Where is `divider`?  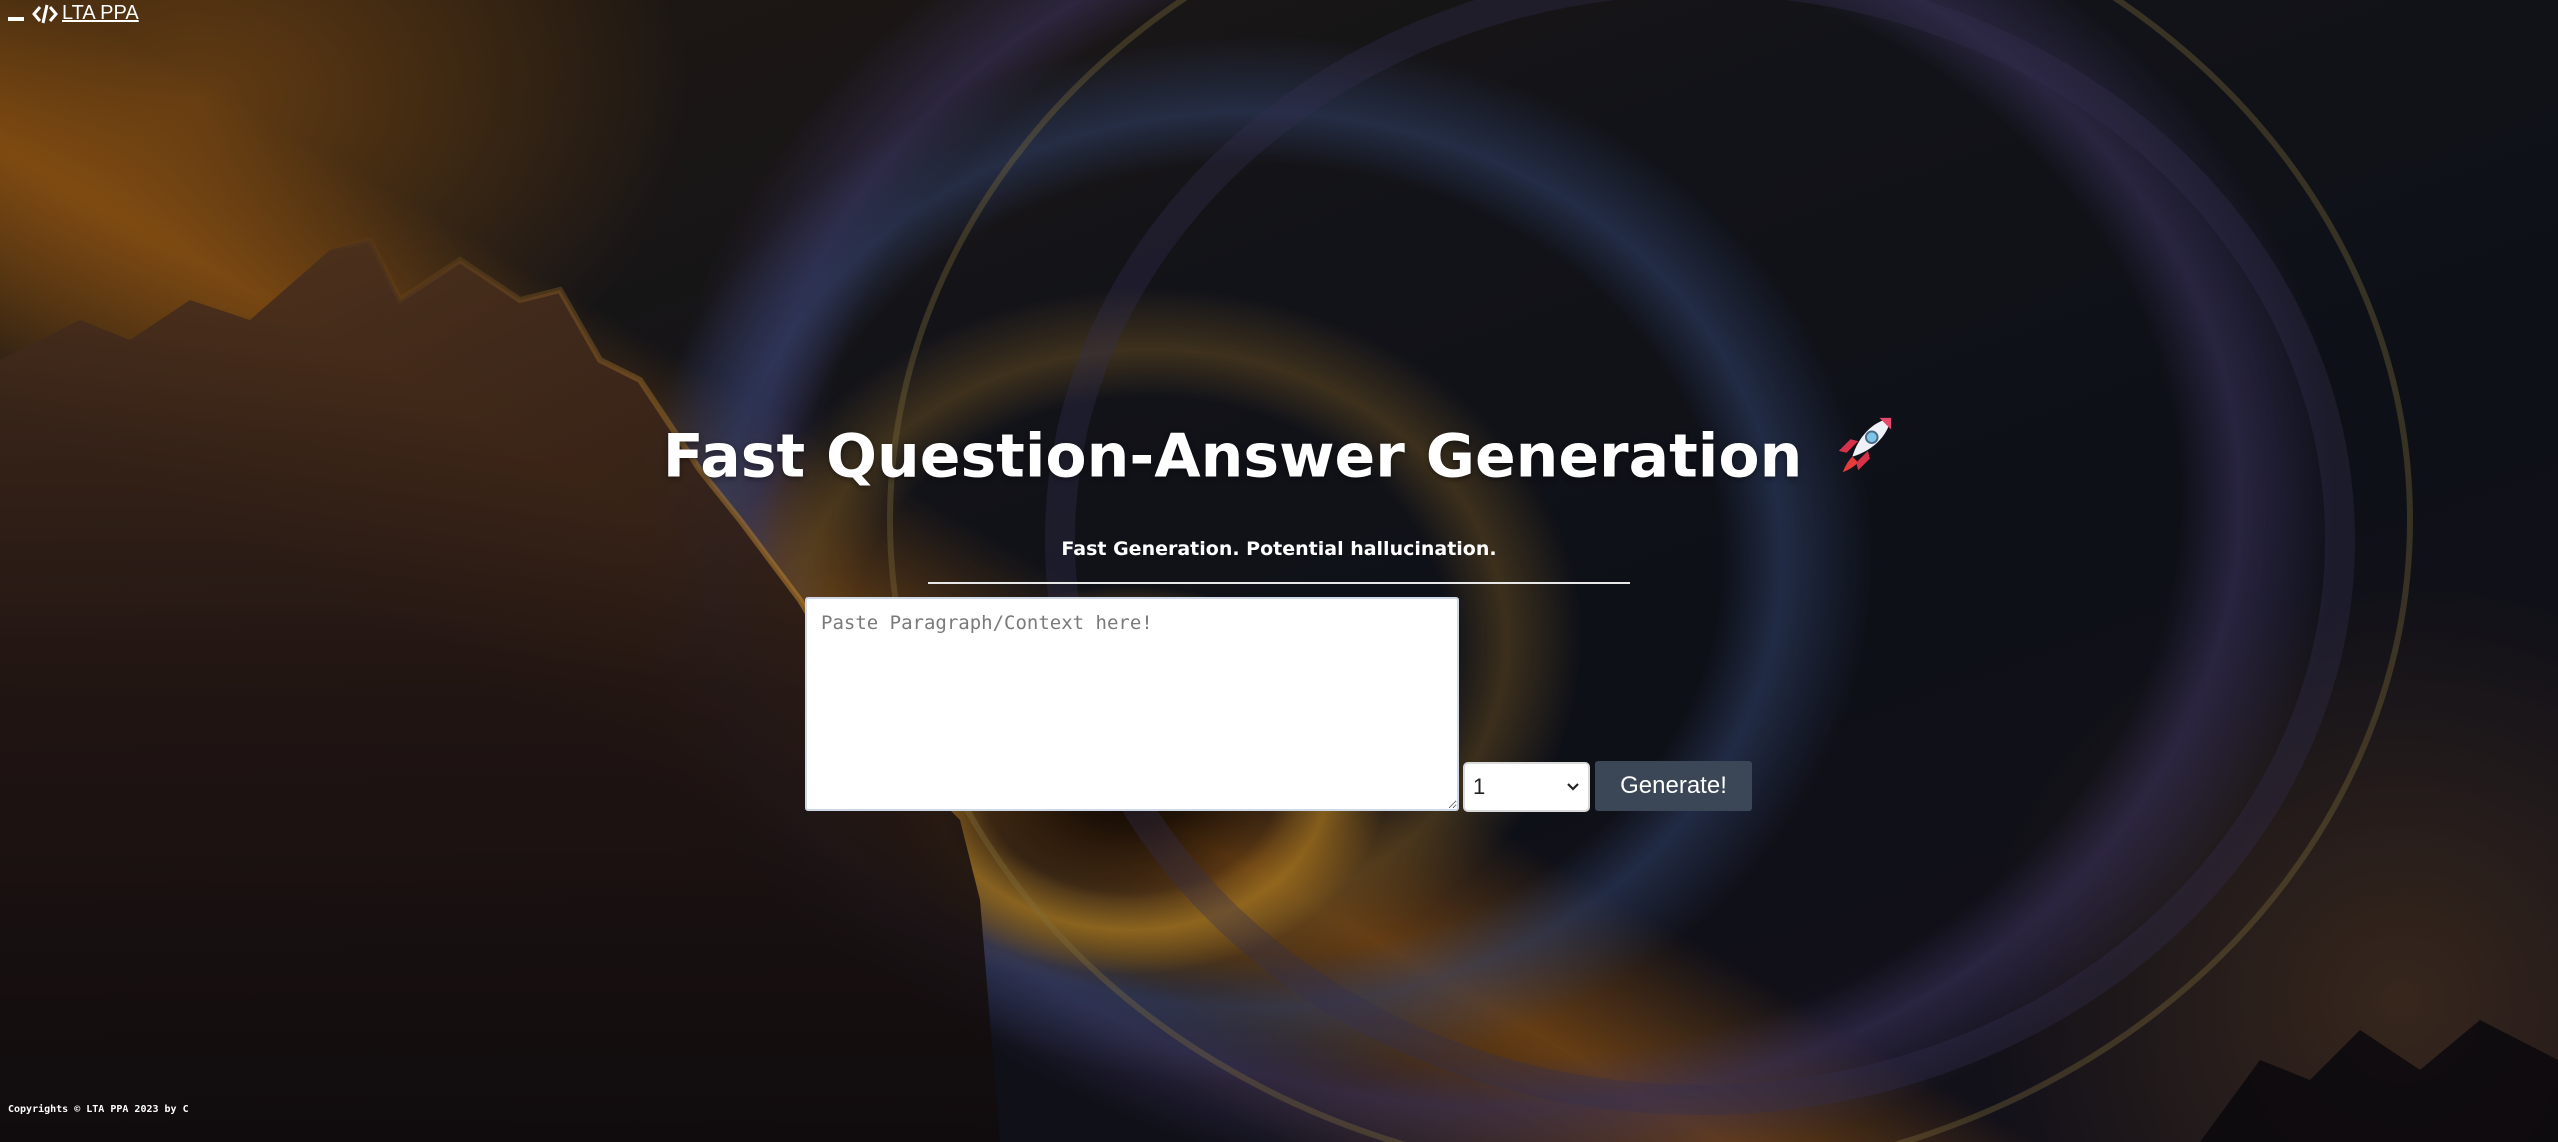
divider is located at coordinates (1279, 583).